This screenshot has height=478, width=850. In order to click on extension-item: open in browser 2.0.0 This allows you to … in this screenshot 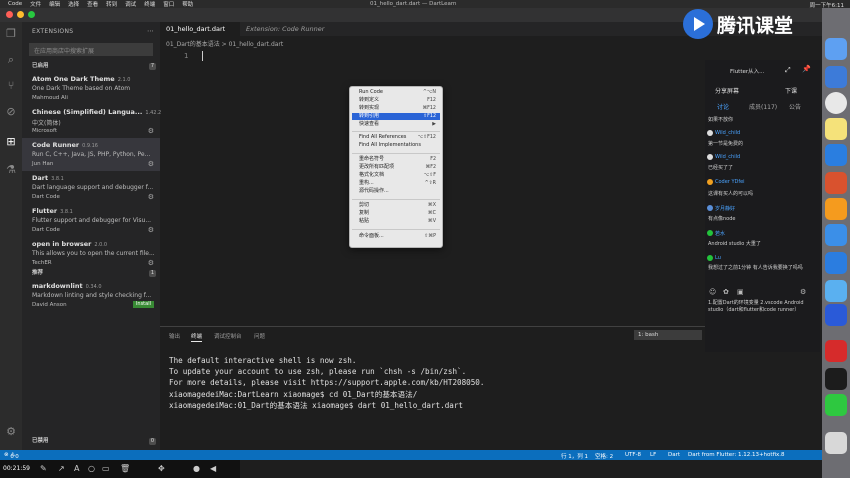, I will do `click(91, 253)`.